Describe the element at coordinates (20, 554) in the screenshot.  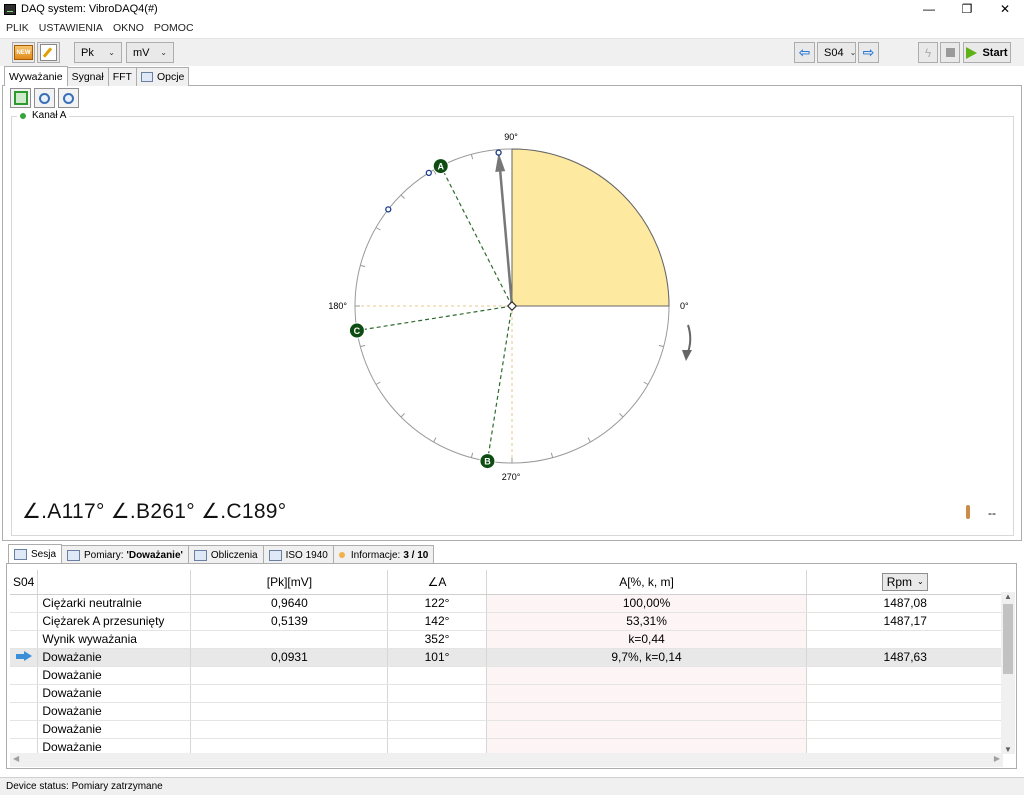
I see `session-icon` at that location.